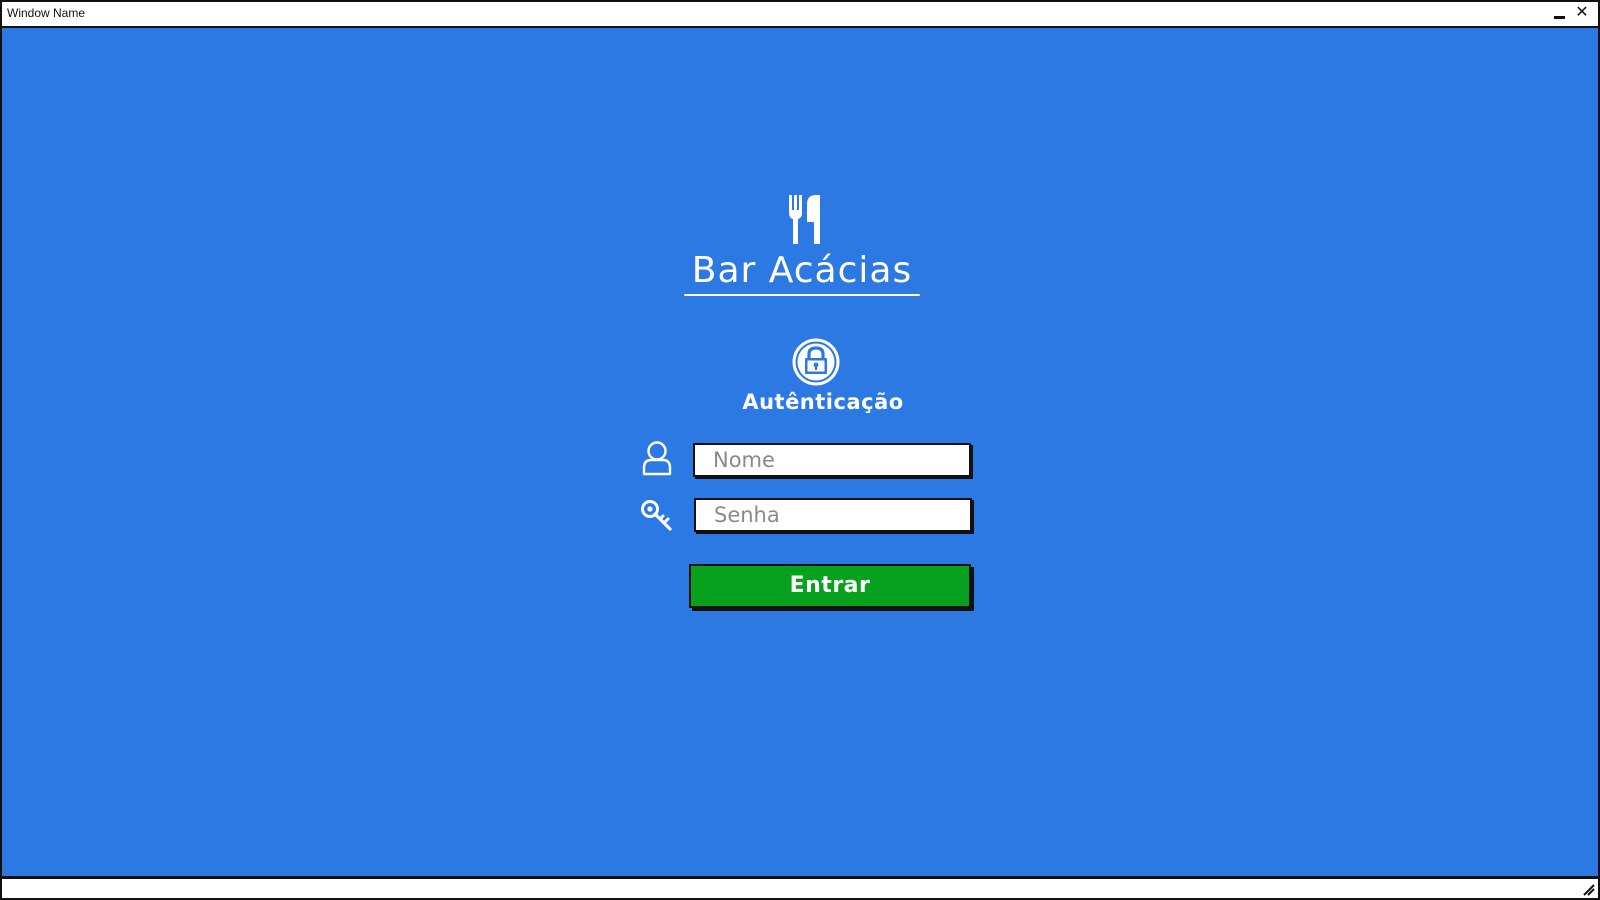 The width and height of the screenshot is (1600, 900). I want to click on password-field, so click(833, 515).